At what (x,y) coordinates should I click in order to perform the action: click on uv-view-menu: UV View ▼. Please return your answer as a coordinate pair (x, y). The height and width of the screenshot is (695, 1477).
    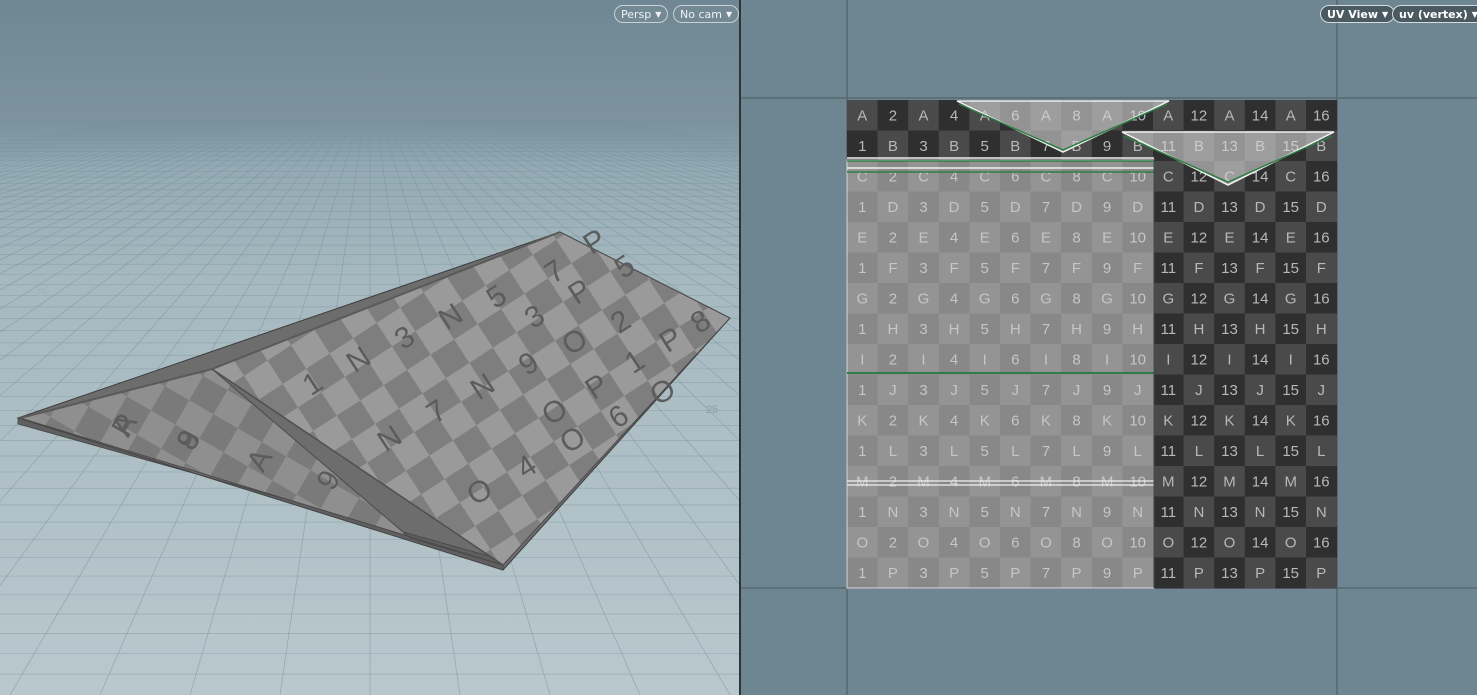
    Looking at the image, I should click on (1358, 14).